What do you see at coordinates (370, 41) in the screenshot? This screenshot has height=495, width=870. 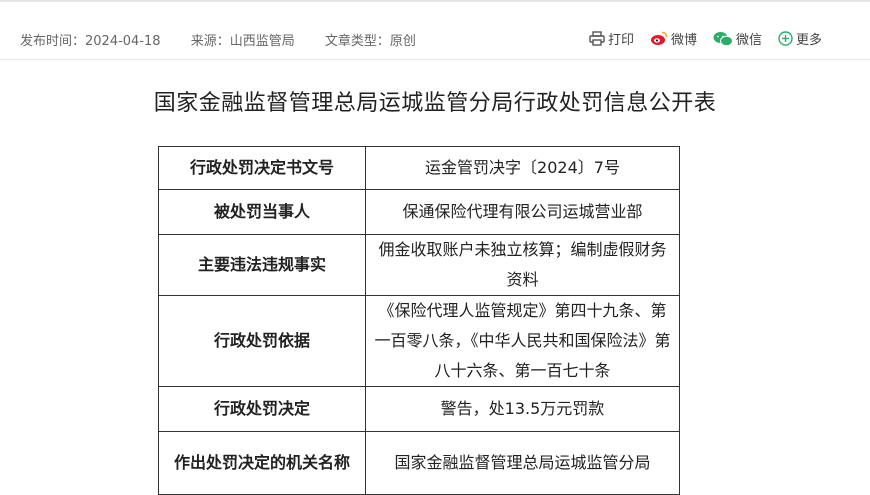 I see `article-type: 文章类型：原创` at bounding box center [370, 41].